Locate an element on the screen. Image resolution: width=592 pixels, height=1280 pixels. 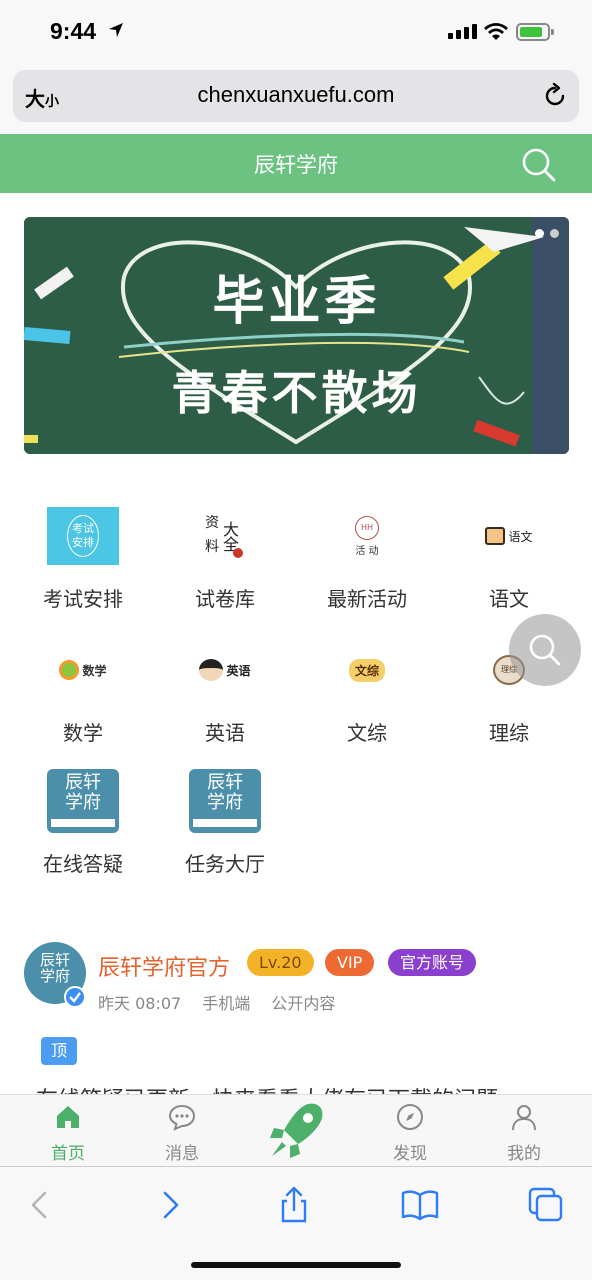
level-badge: Lv.20 is located at coordinates (280, 962).